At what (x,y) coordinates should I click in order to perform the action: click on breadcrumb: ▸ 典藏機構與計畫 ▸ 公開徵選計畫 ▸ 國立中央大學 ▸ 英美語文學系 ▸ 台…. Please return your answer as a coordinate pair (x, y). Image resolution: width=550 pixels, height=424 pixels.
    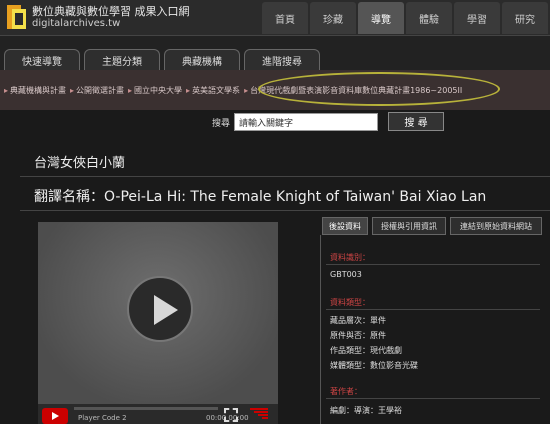
    Looking at the image, I should click on (275, 90).